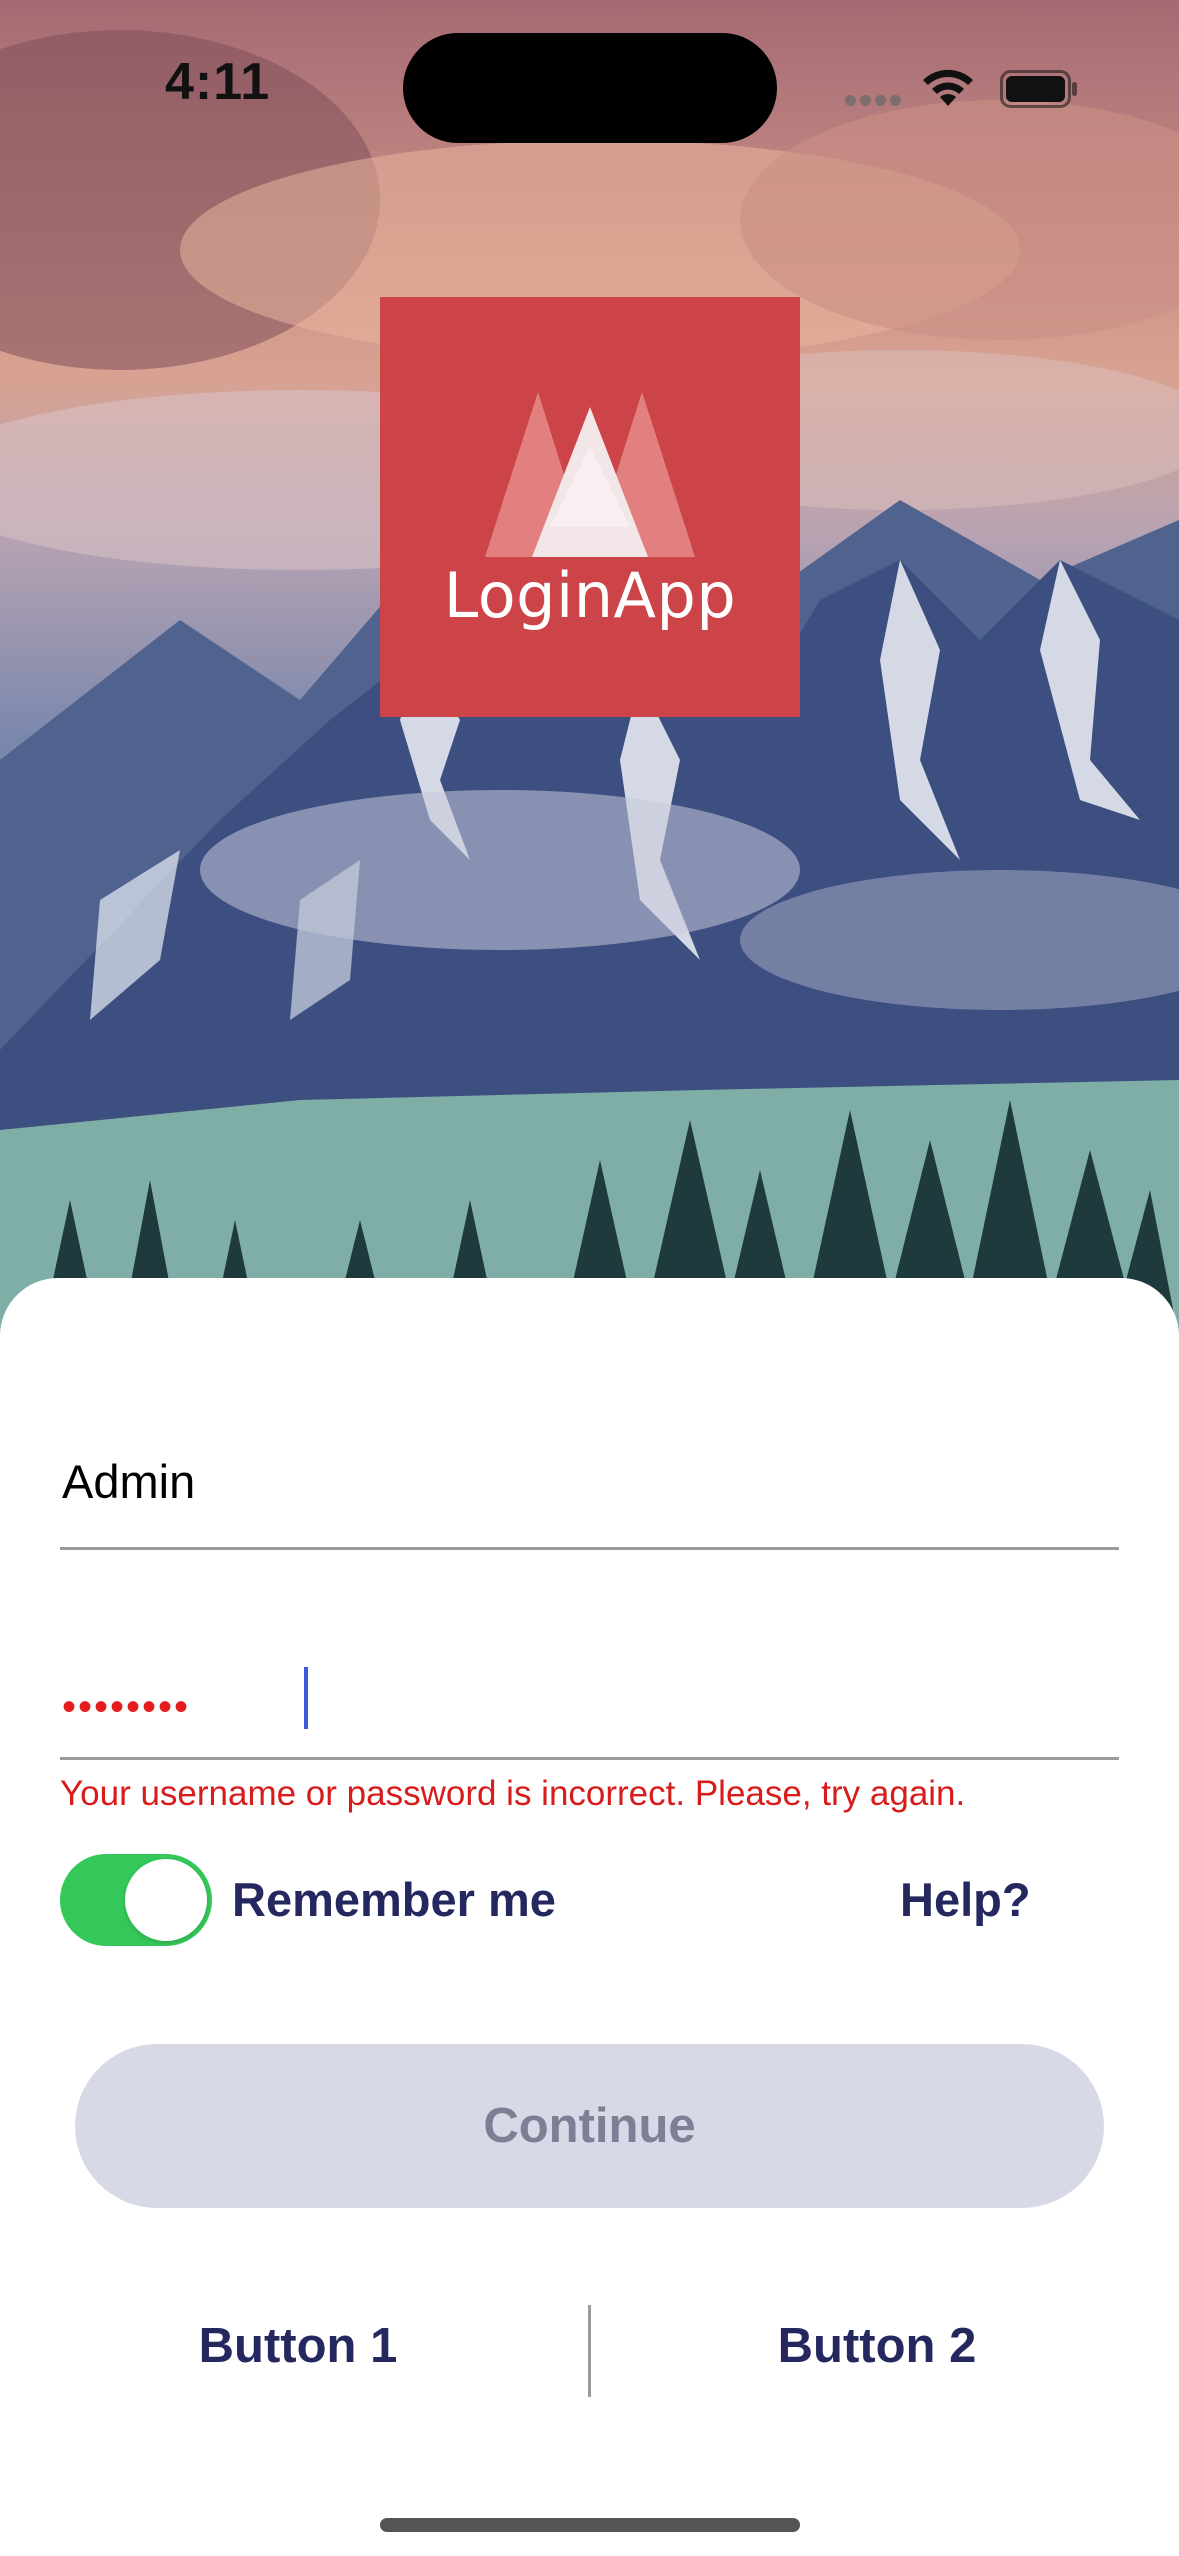  I want to click on toggle-knob, so click(166, 1900).